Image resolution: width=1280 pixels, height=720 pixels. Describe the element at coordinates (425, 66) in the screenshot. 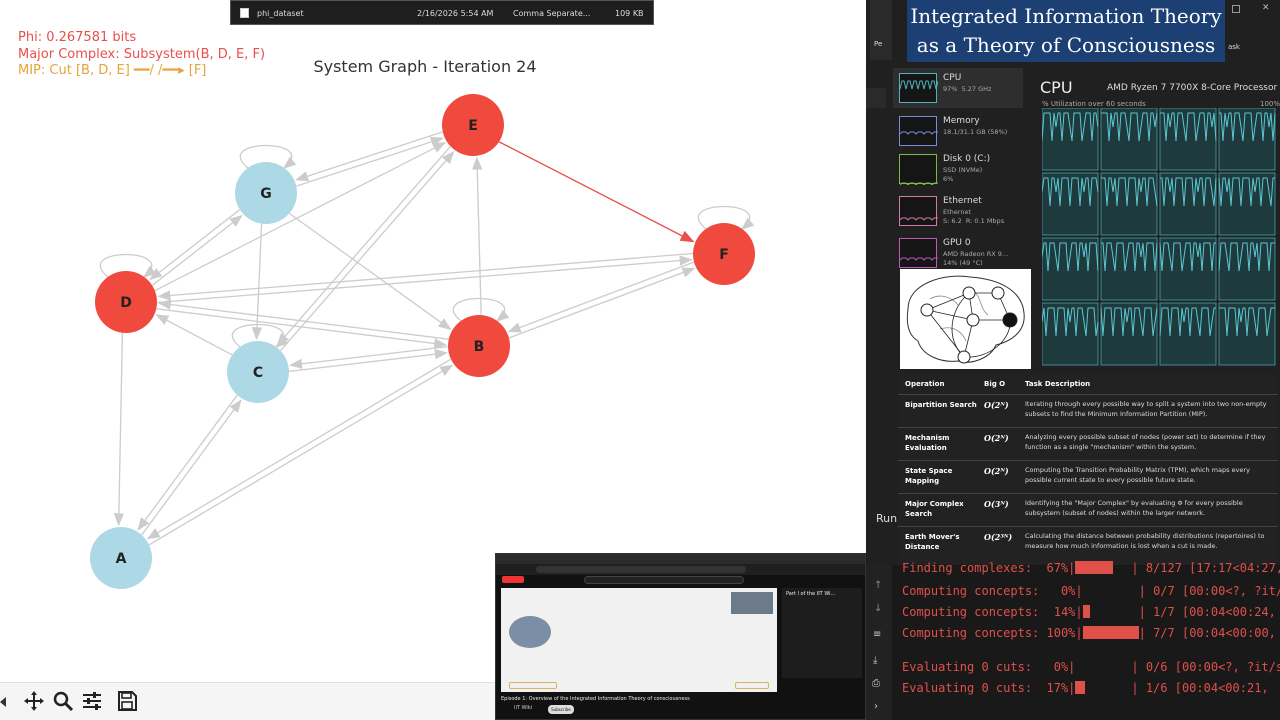

I see `plot-title: System Graph - Iteration 24` at that location.